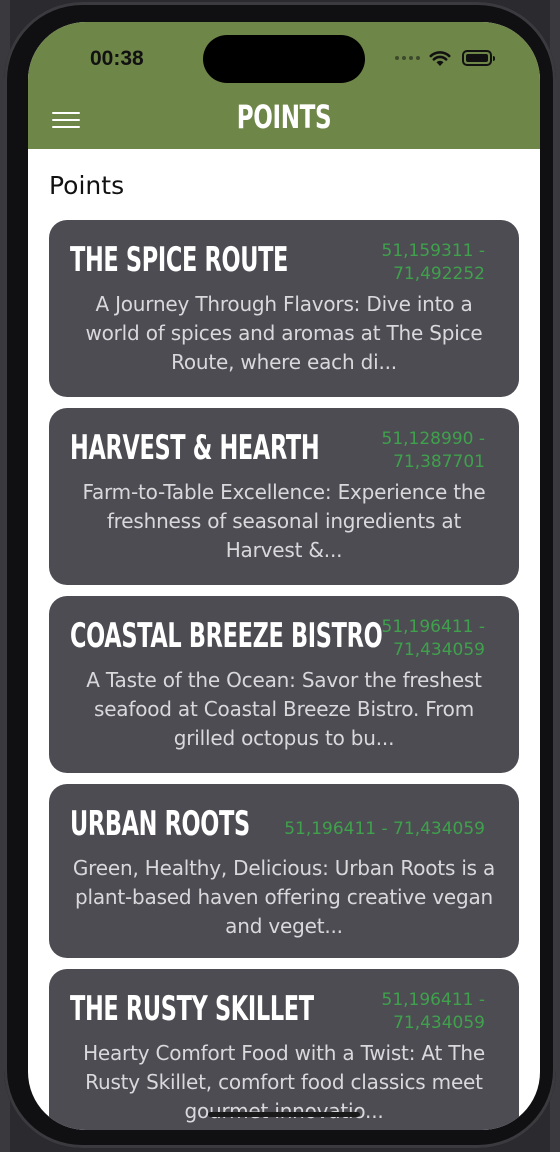  What do you see at coordinates (407, 58) in the screenshot?
I see `cellular-signal-icon` at bounding box center [407, 58].